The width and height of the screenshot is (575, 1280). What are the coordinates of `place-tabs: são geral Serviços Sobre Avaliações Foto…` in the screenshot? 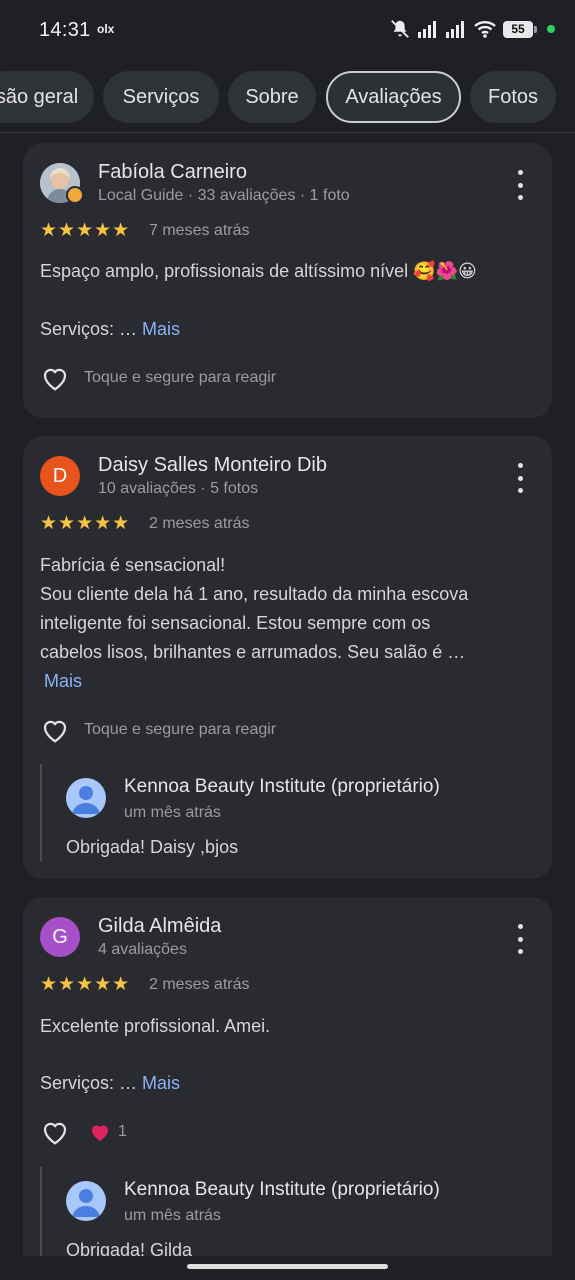 It's located at (287, 96).